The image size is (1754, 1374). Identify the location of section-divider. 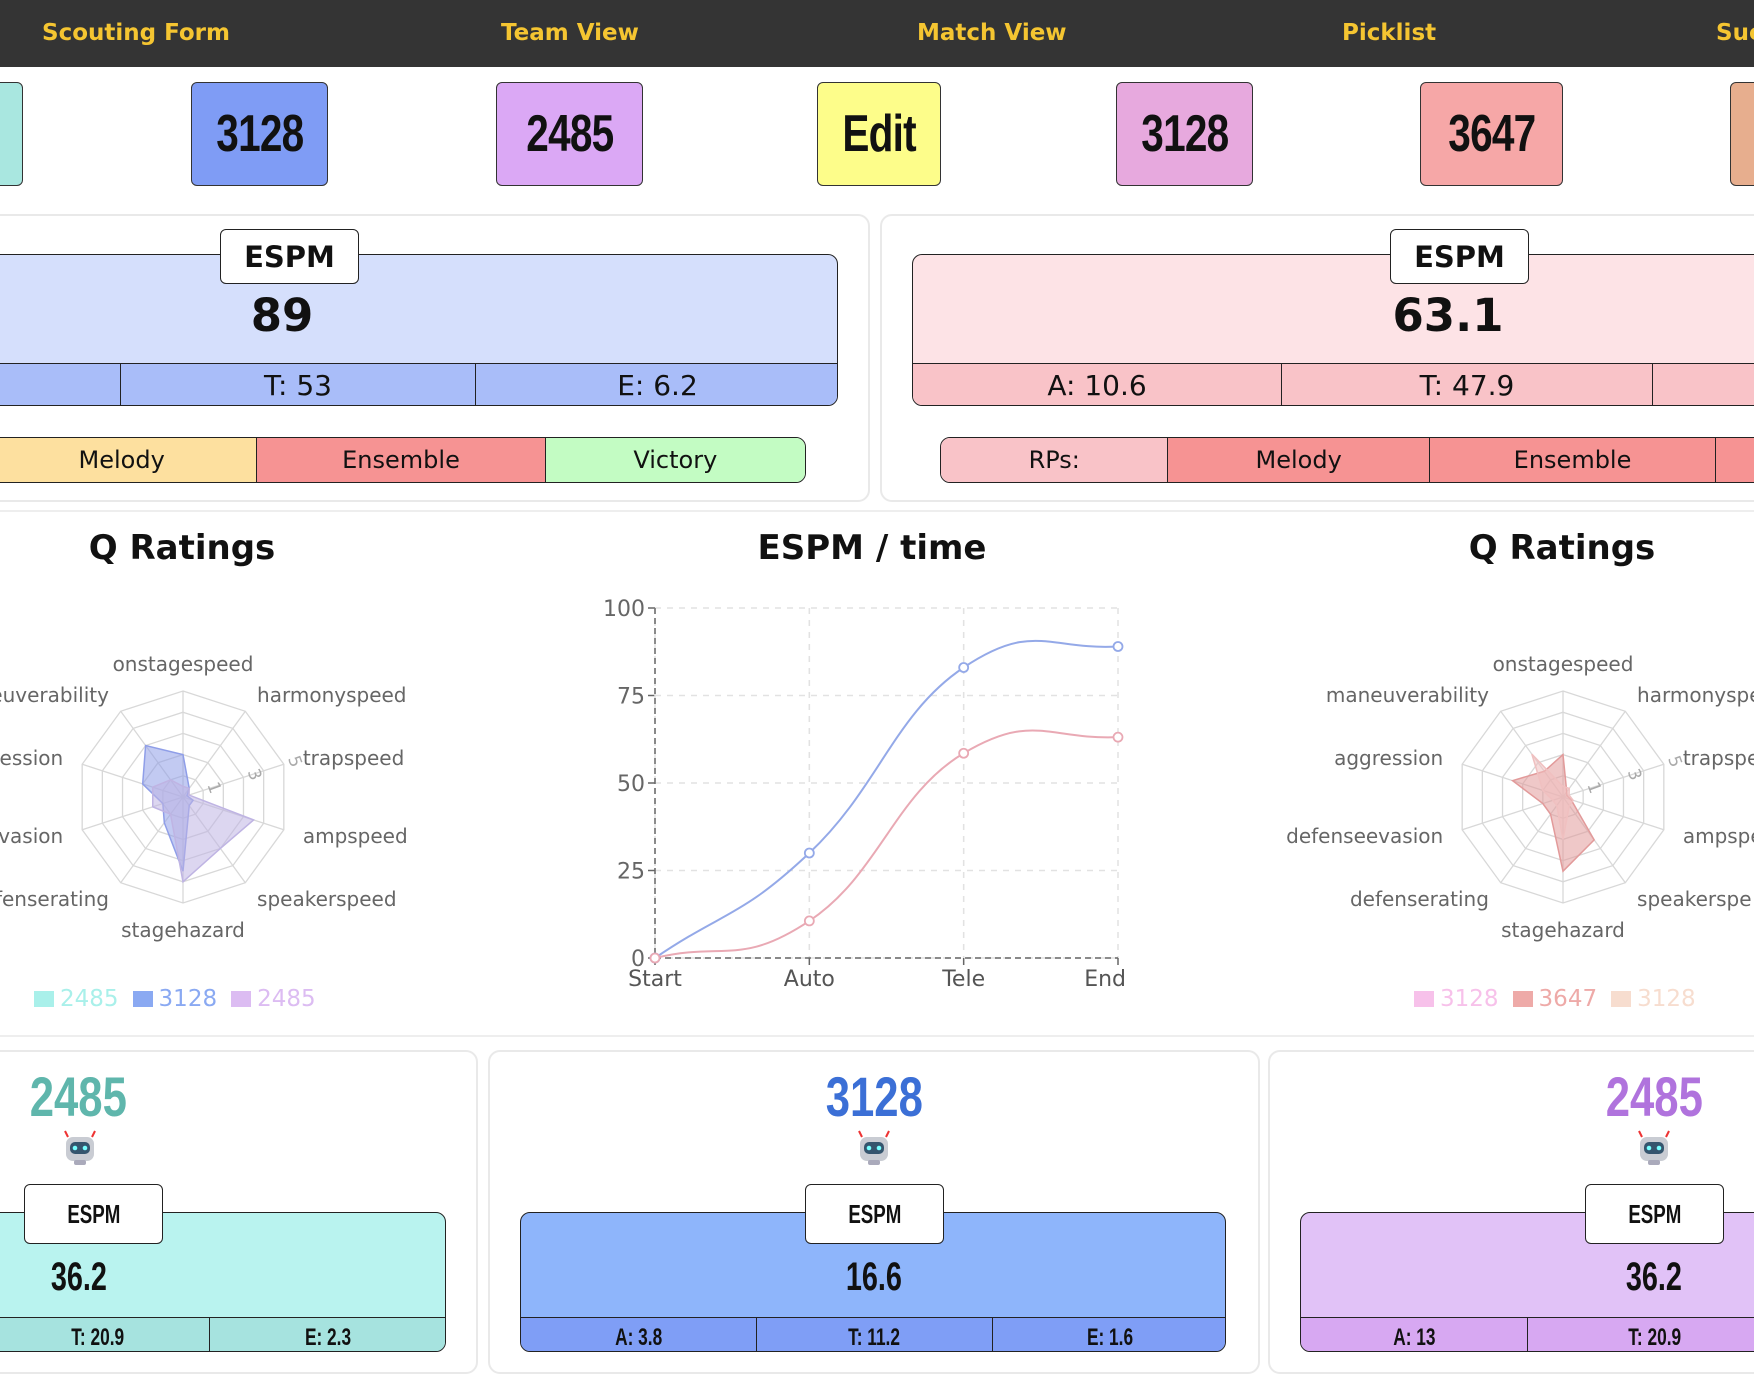
(877, 1036).